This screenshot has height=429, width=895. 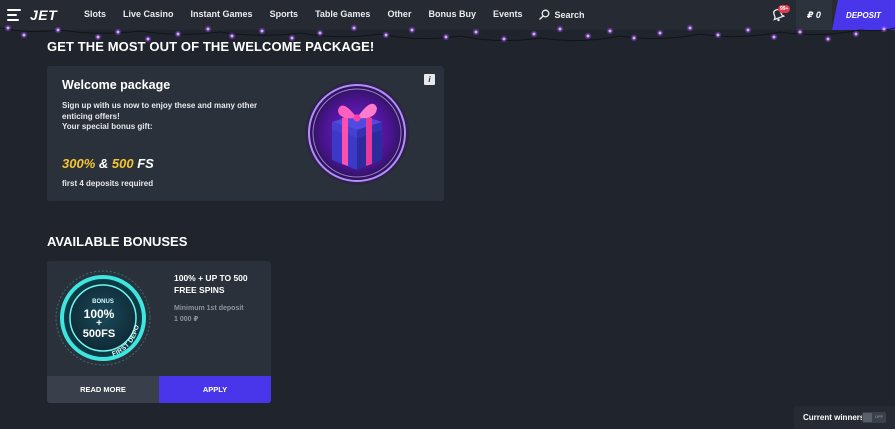 I want to click on logo: JET, so click(x=43, y=15).